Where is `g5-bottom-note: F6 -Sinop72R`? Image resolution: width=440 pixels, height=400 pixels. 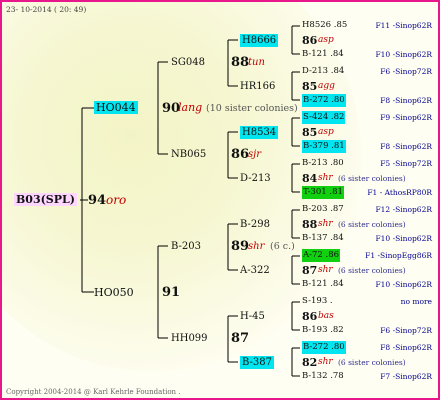 g5-bottom-note: F6 -Sinop72R is located at coordinates (406, 330).